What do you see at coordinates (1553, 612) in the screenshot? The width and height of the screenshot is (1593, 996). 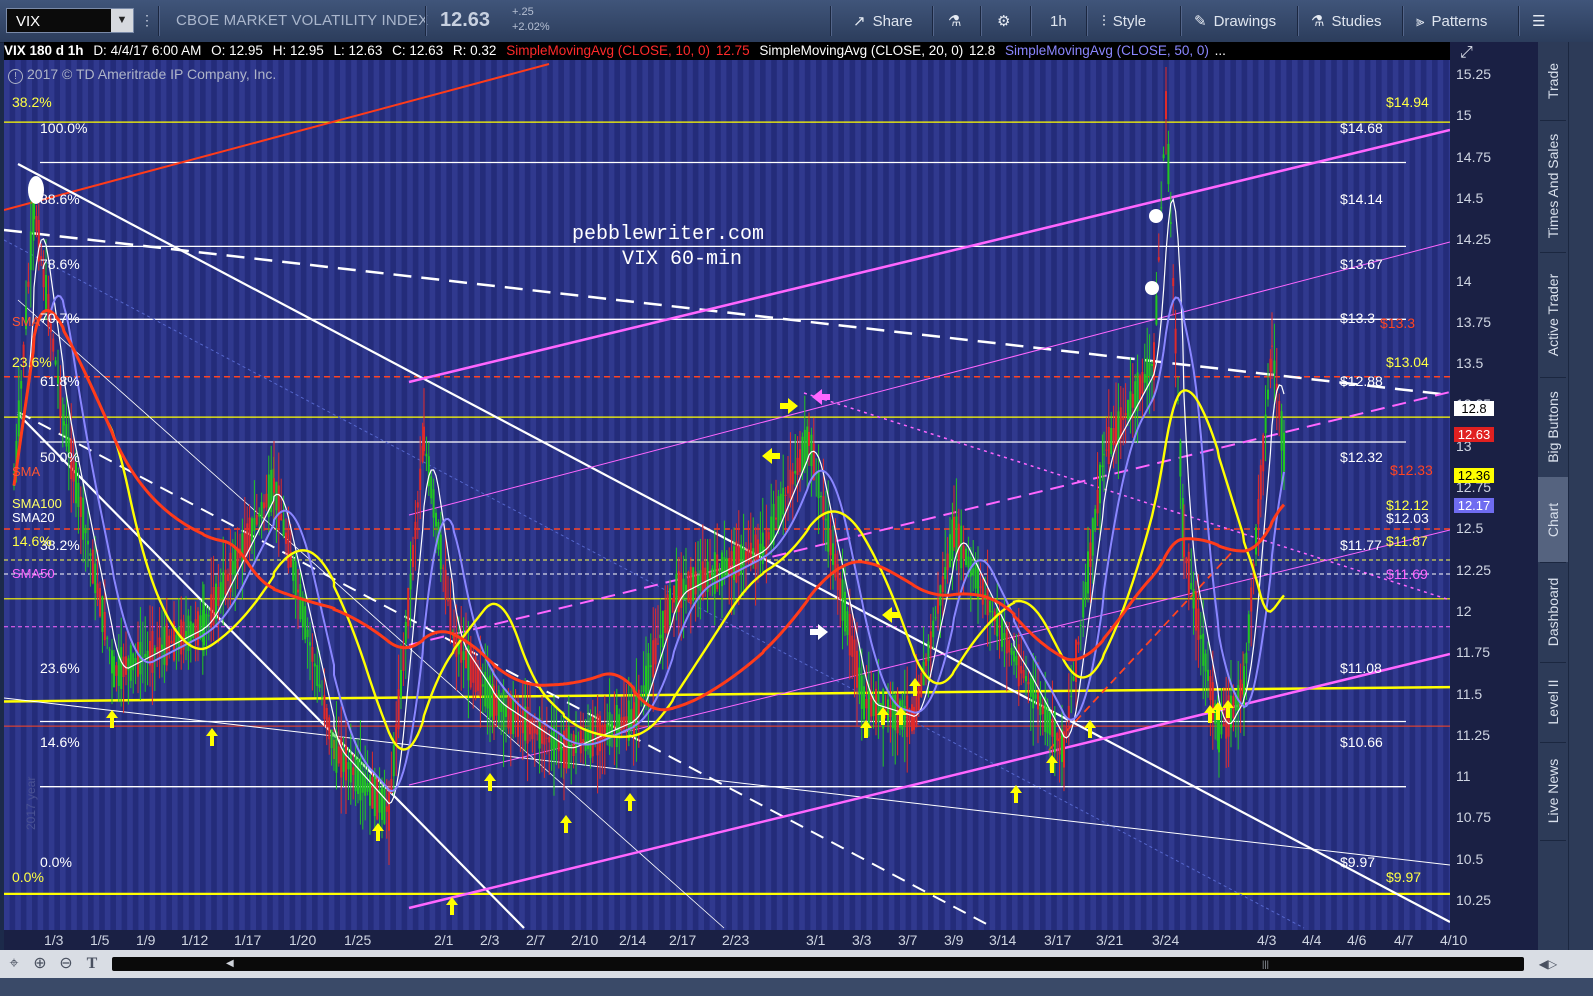 I see `side-tab-dashboard: Dashboard` at bounding box center [1553, 612].